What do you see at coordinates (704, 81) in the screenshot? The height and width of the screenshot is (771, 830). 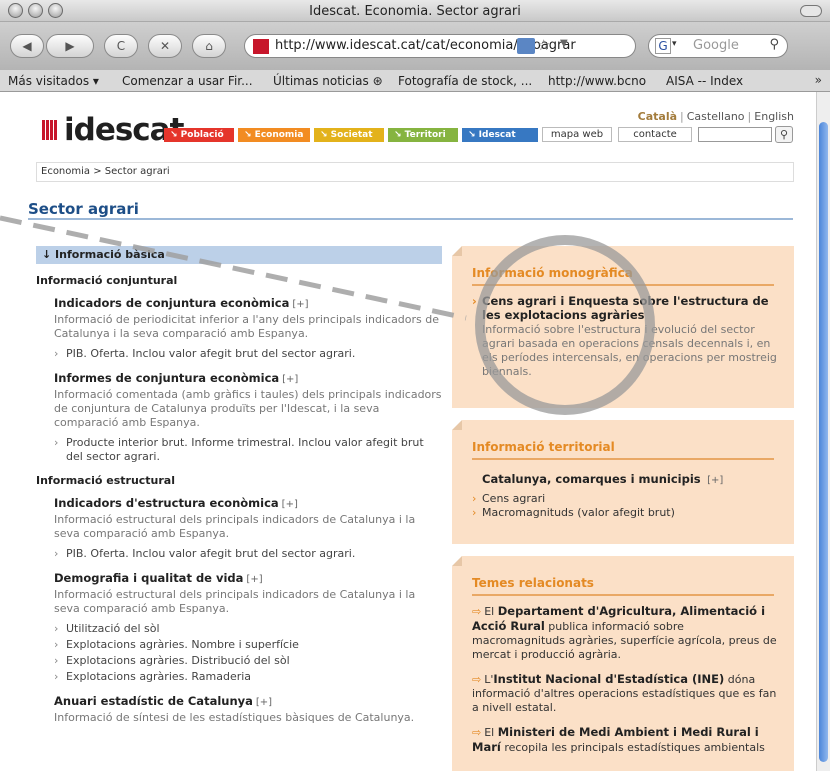 I see `bookmark-aisa: AISA -- Index` at bounding box center [704, 81].